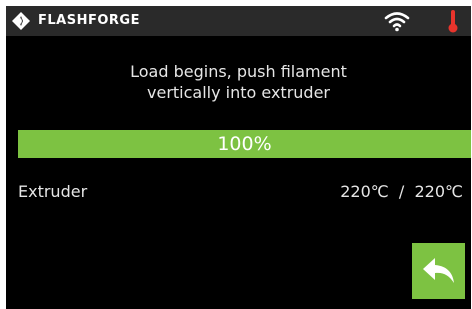 This screenshot has width=472, height=309. Describe the element at coordinates (453, 21) in the screenshot. I see `thermometer-icon` at that location.